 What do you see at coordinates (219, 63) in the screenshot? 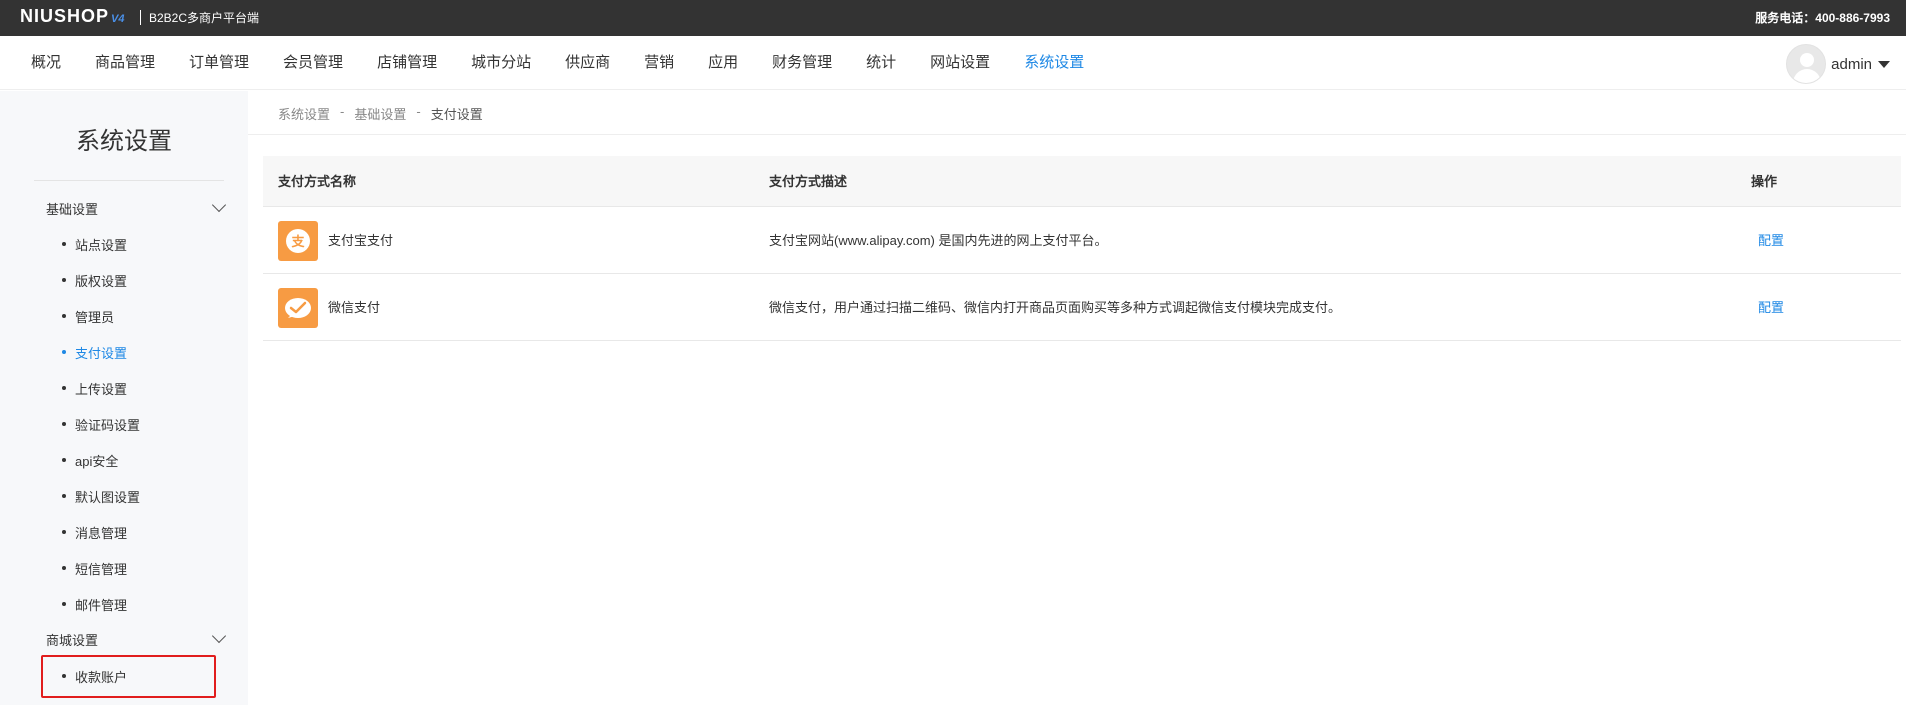
I see `nav-item-orders: 订单管理` at bounding box center [219, 63].